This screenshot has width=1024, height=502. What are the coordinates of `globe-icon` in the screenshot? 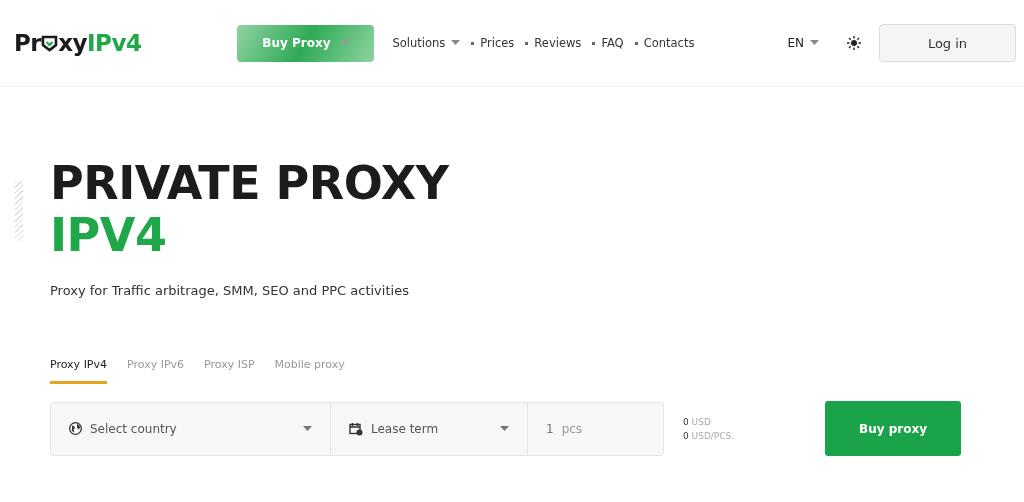 It's located at (75, 428).